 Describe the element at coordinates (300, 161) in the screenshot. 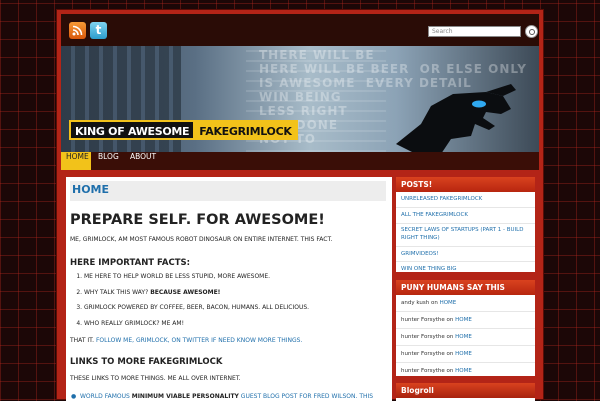

I see `main-nav: HOME BLOG ABOUT` at that location.